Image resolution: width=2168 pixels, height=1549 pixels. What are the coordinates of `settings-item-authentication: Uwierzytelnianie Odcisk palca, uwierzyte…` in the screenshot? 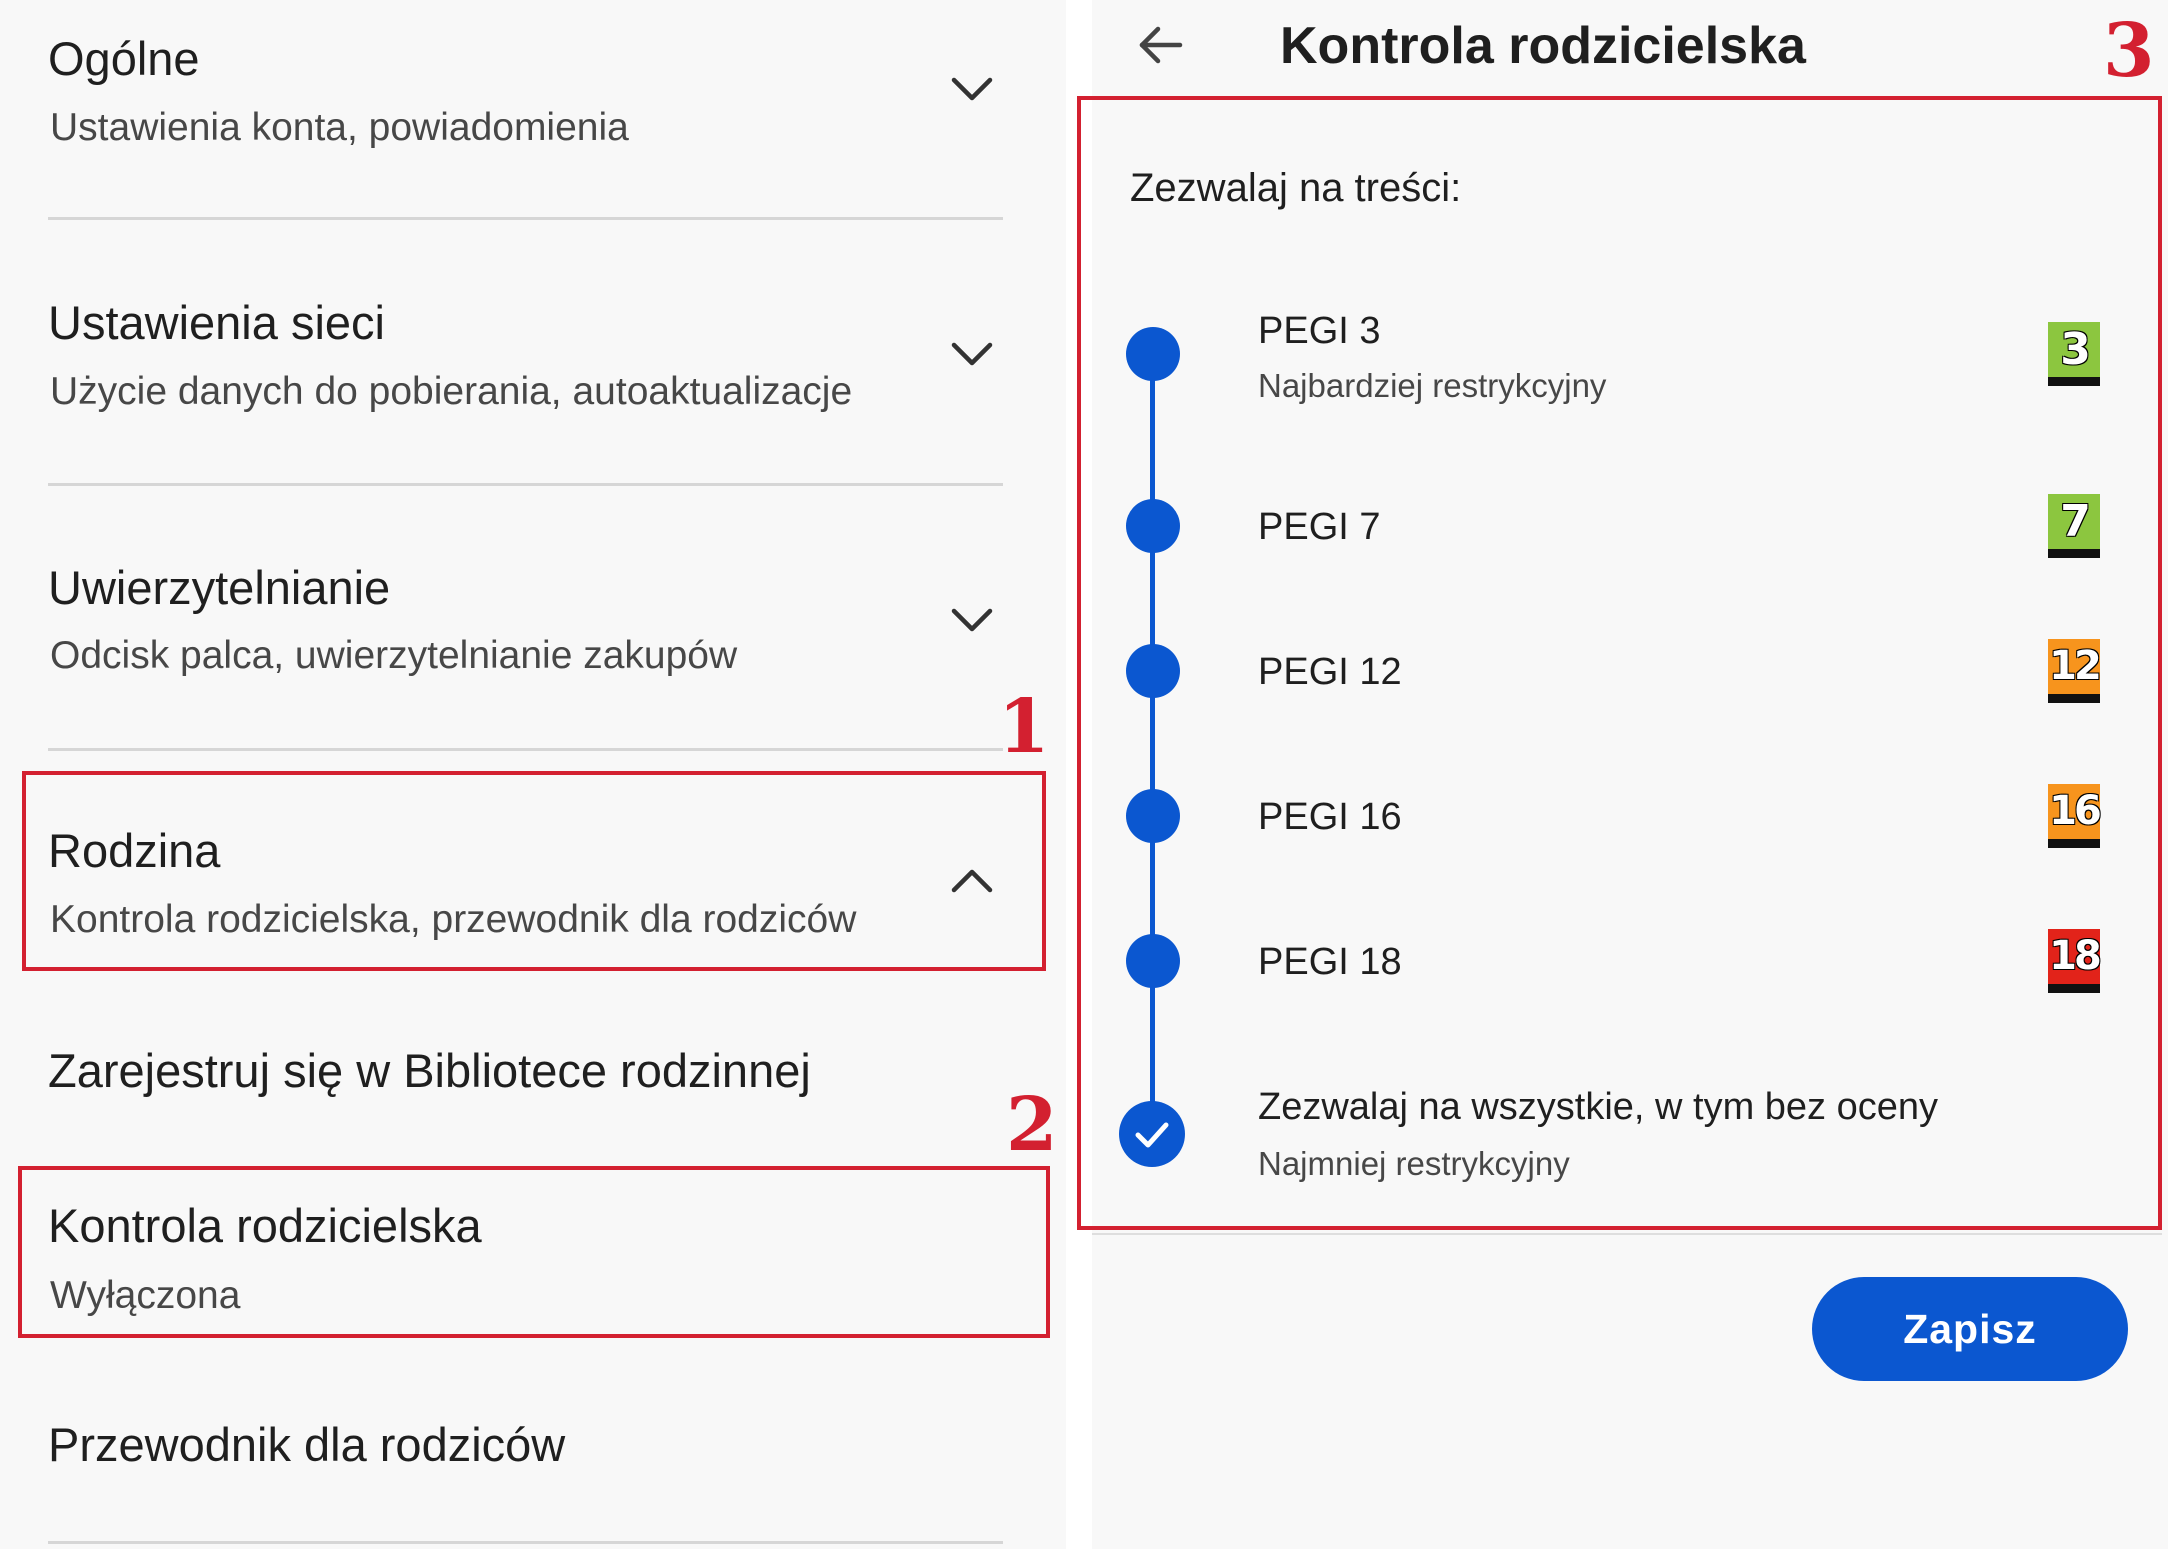 It's located at (533, 618).